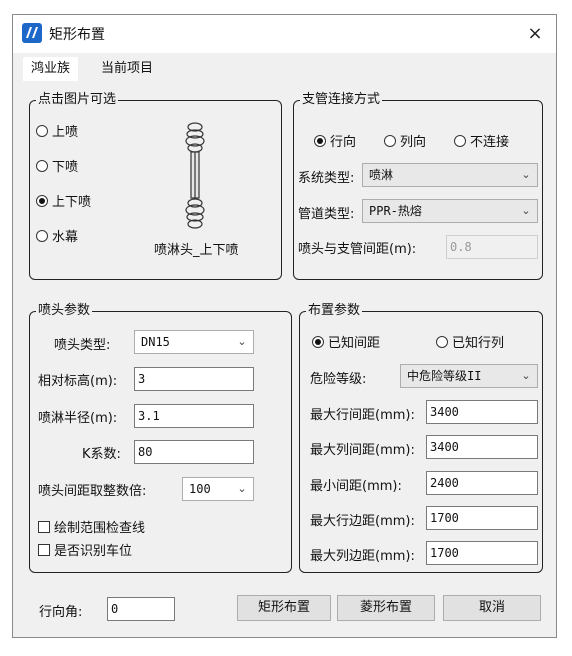 The image size is (572, 656). Describe the element at coordinates (218, 489) in the screenshot. I see `round-multiple-select: 100 ⌄` at that location.